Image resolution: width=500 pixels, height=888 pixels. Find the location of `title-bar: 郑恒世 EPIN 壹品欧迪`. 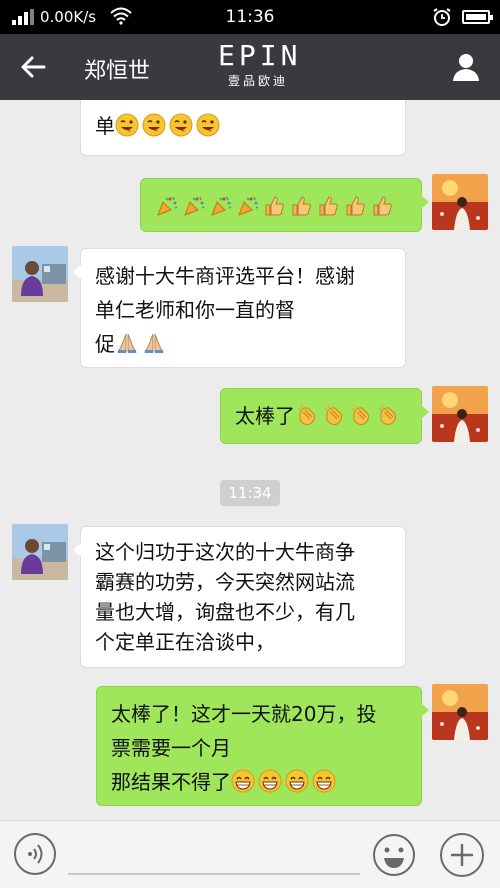

title-bar: 郑恒世 EPIN 壹品欧迪 is located at coordinates (250, 67).